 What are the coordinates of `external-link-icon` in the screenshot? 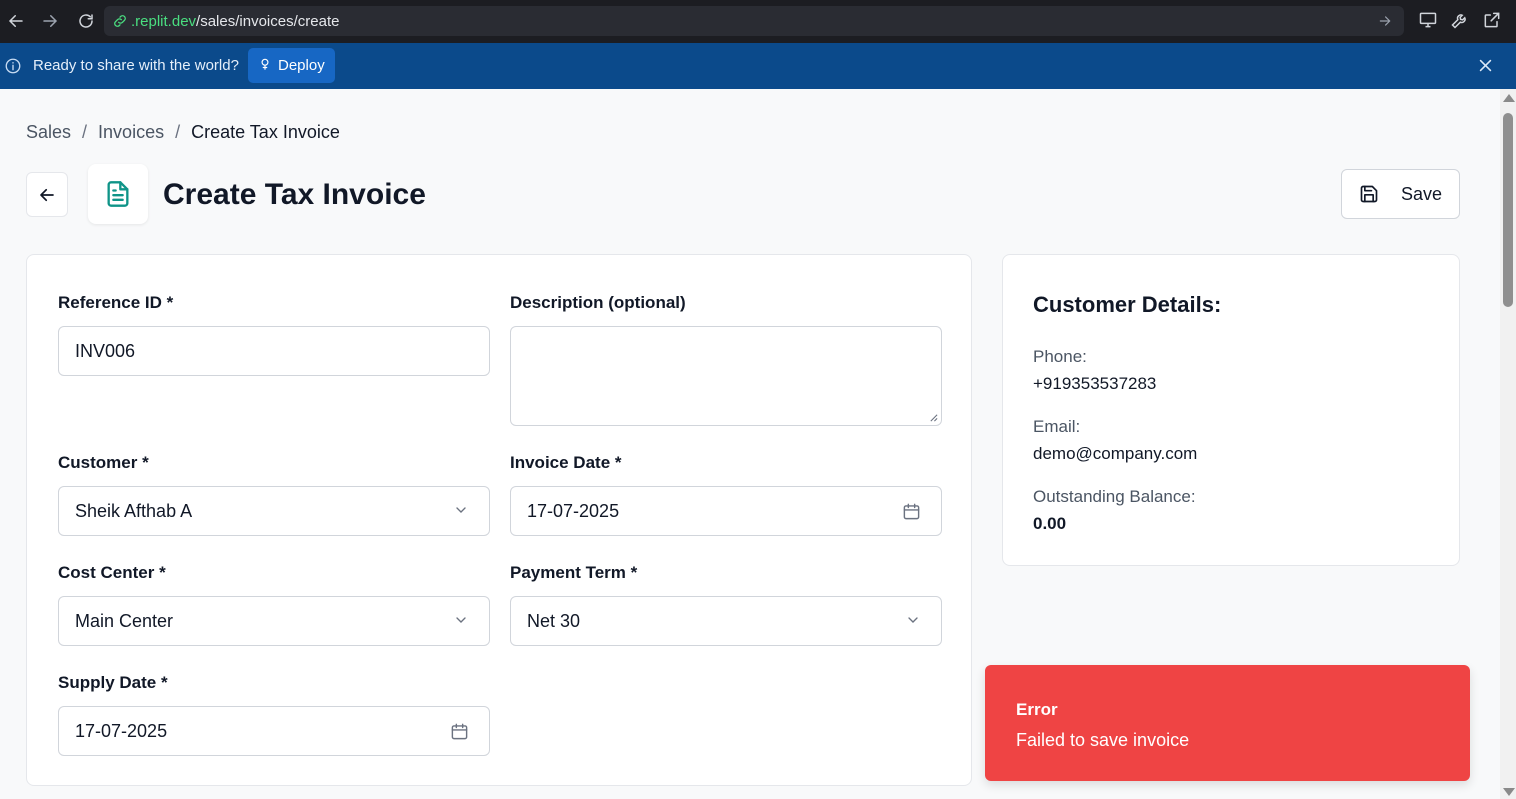 It's located at (1492, 22).